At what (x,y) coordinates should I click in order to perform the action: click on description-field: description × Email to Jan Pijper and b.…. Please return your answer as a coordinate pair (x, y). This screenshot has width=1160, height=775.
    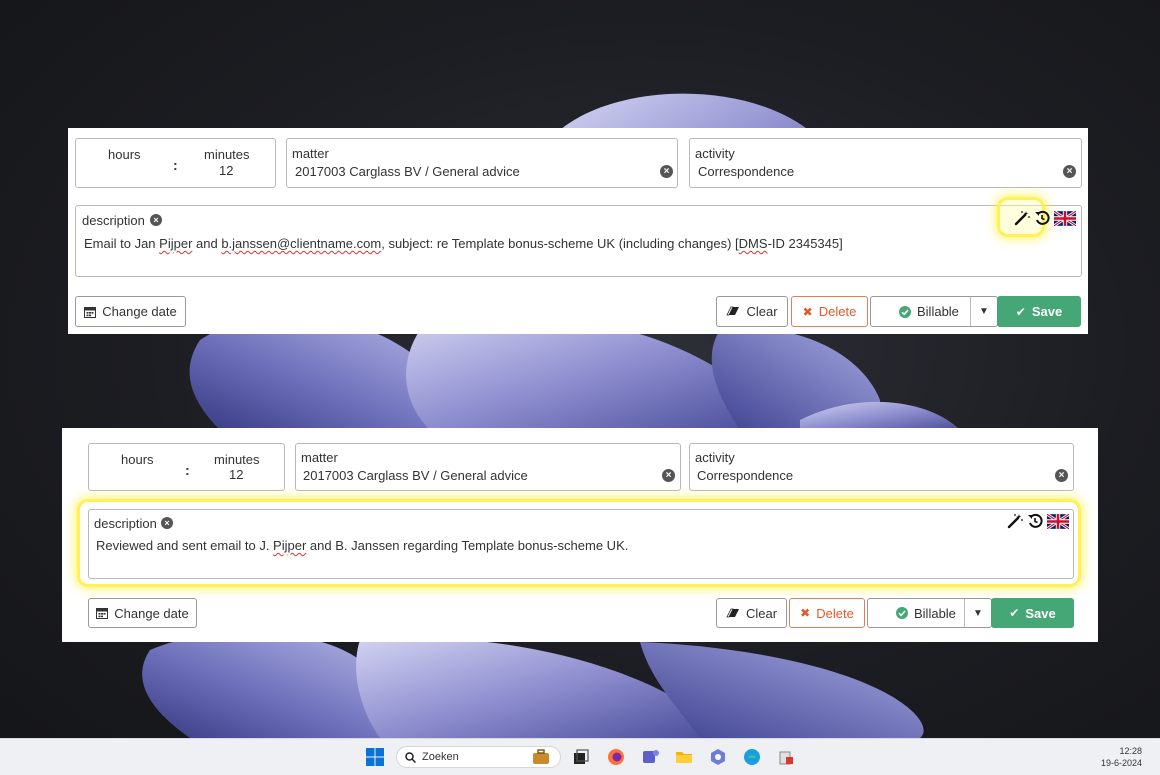
    Looking at the image, I should click on (578, 238).